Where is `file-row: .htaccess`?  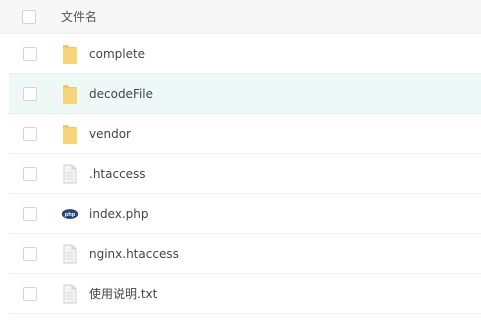 file-row: .htaccess is located at coordinates (245, 174).